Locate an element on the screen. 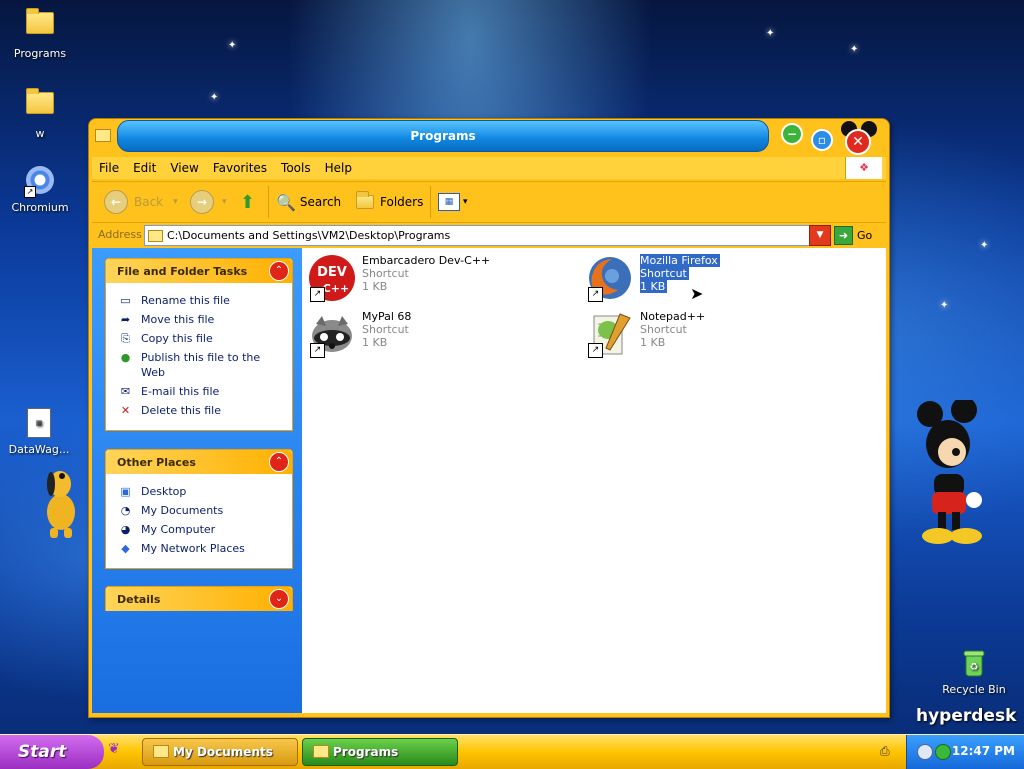 Image resolution: width=1024 pixels, height=769 pixels. task-publish: ● Publish this file to the Web is located at coordinates (201, 365).